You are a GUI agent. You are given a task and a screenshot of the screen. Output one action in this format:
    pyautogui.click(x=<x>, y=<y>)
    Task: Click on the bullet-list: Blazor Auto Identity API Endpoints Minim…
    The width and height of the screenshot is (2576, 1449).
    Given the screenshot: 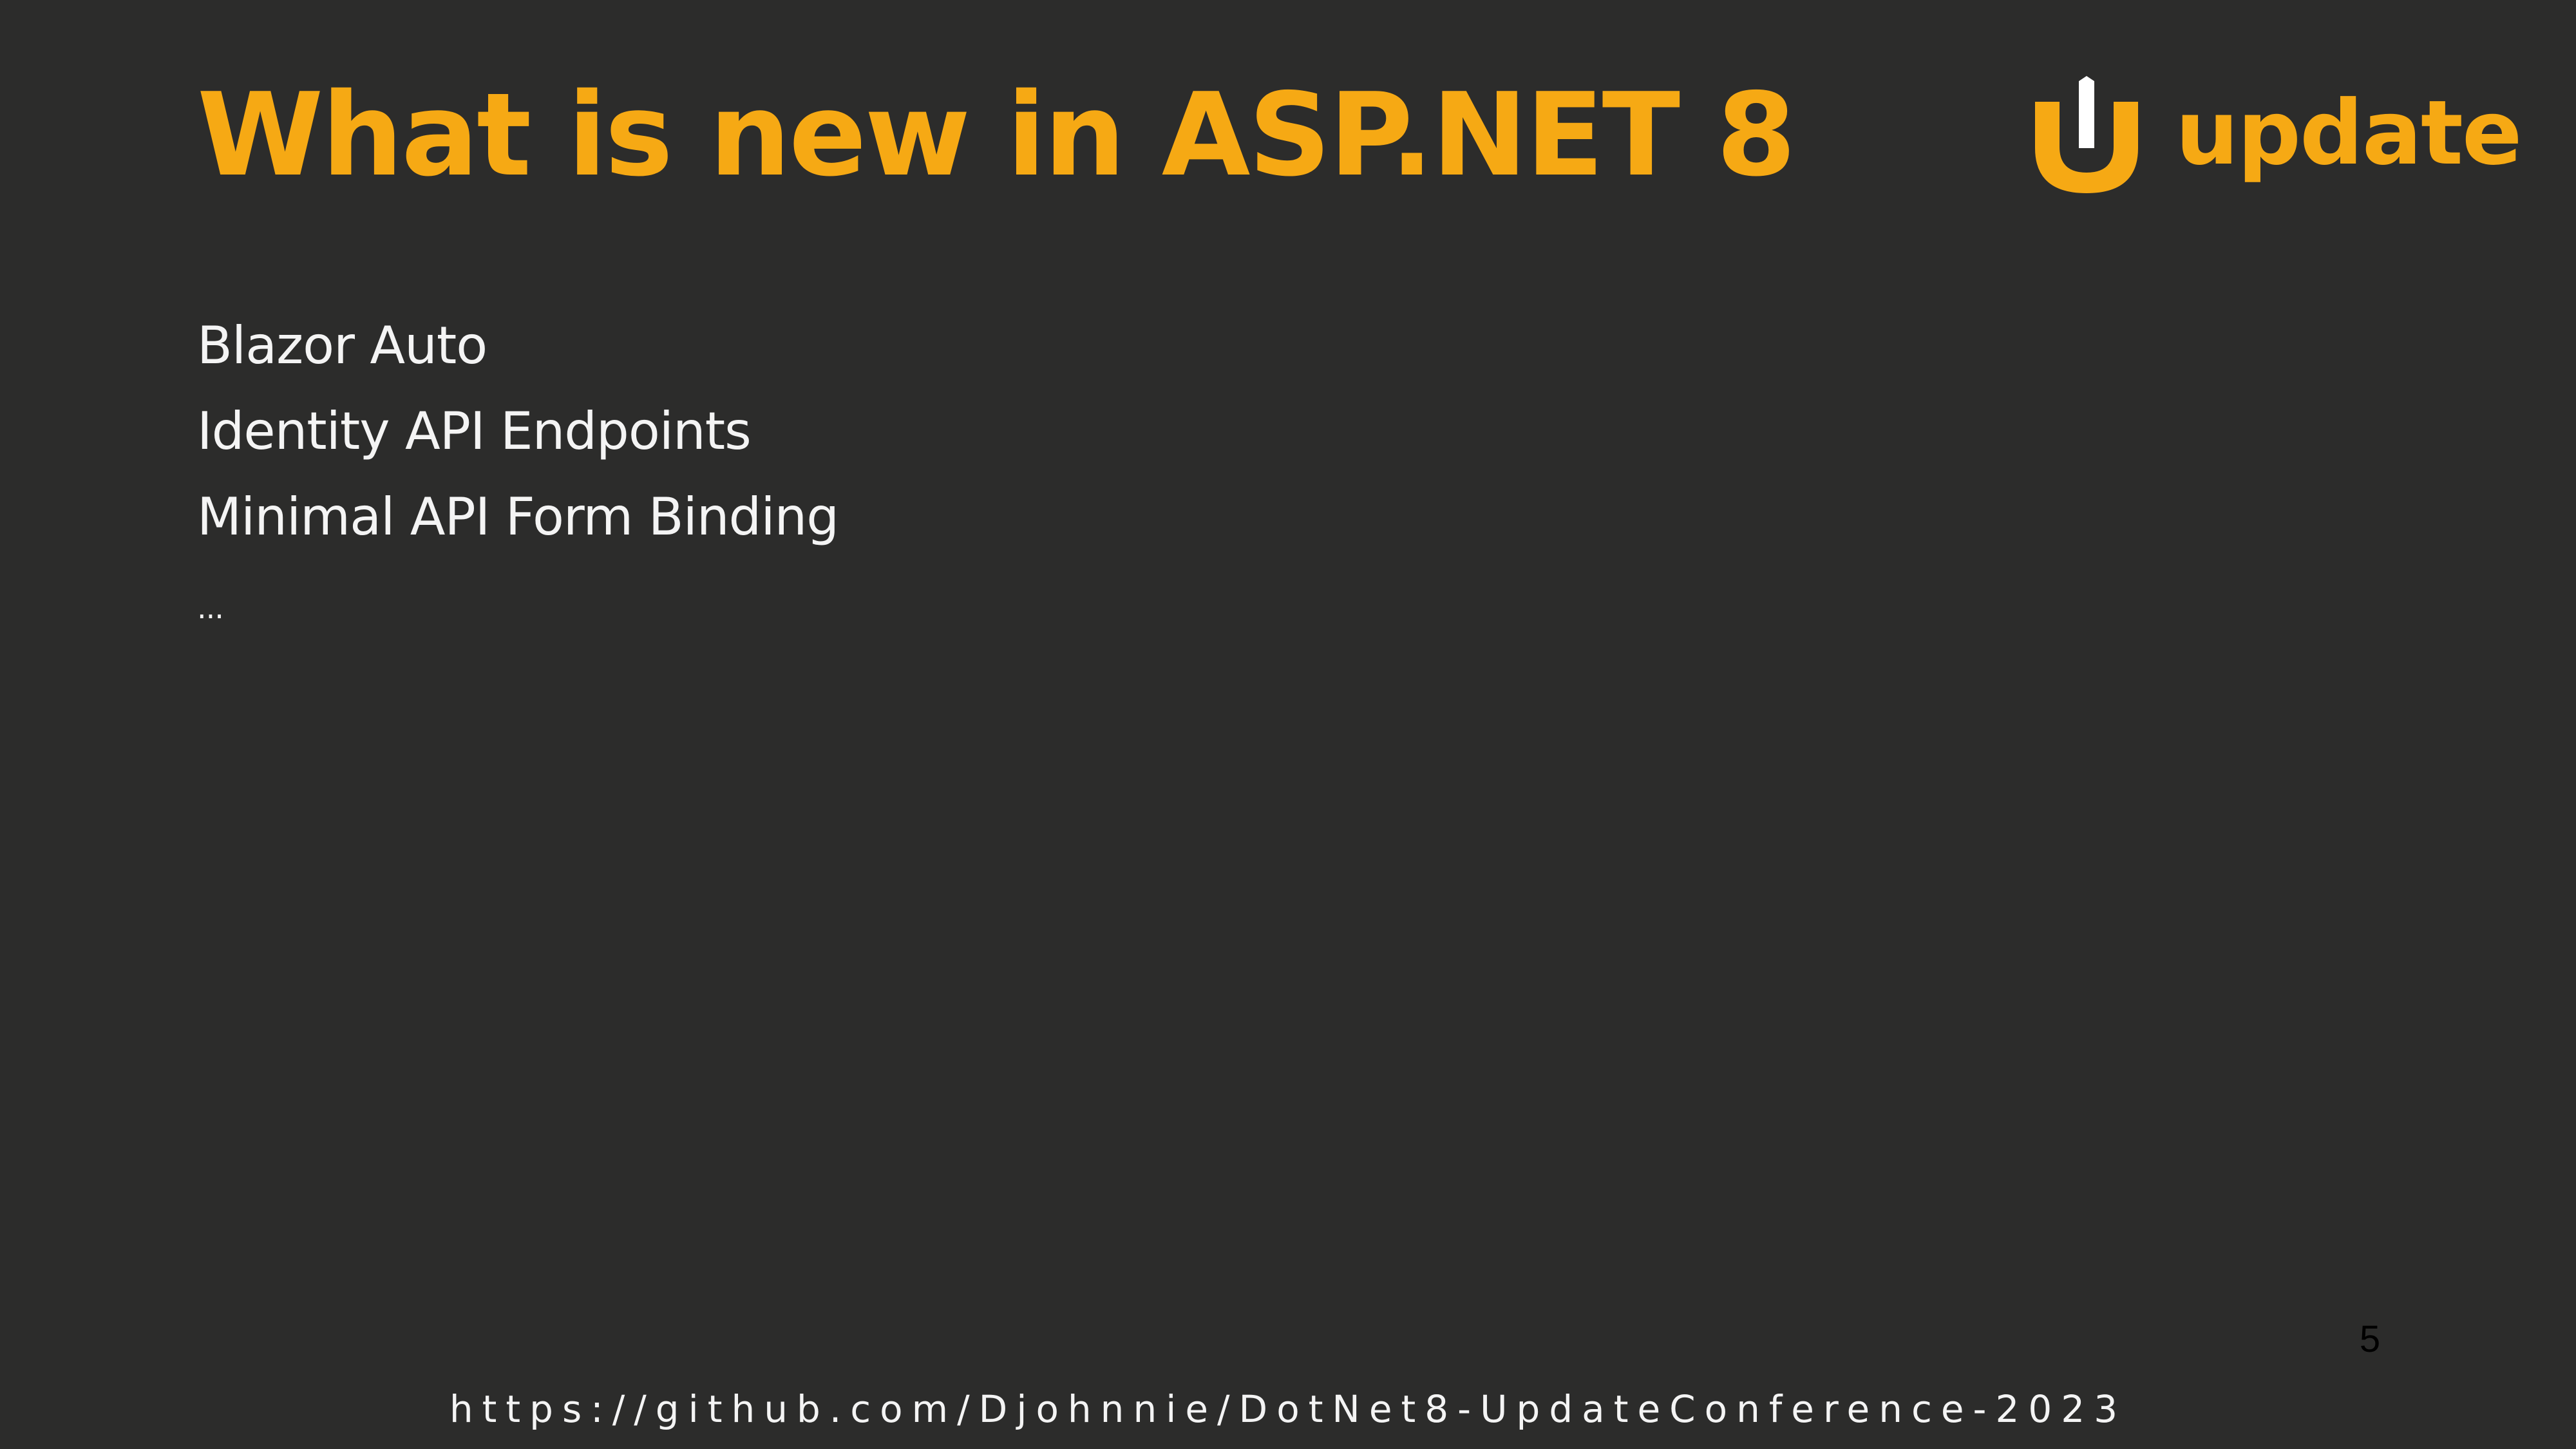 What is the action you would take?
    pyautogui.click(x=518, y=474)
    